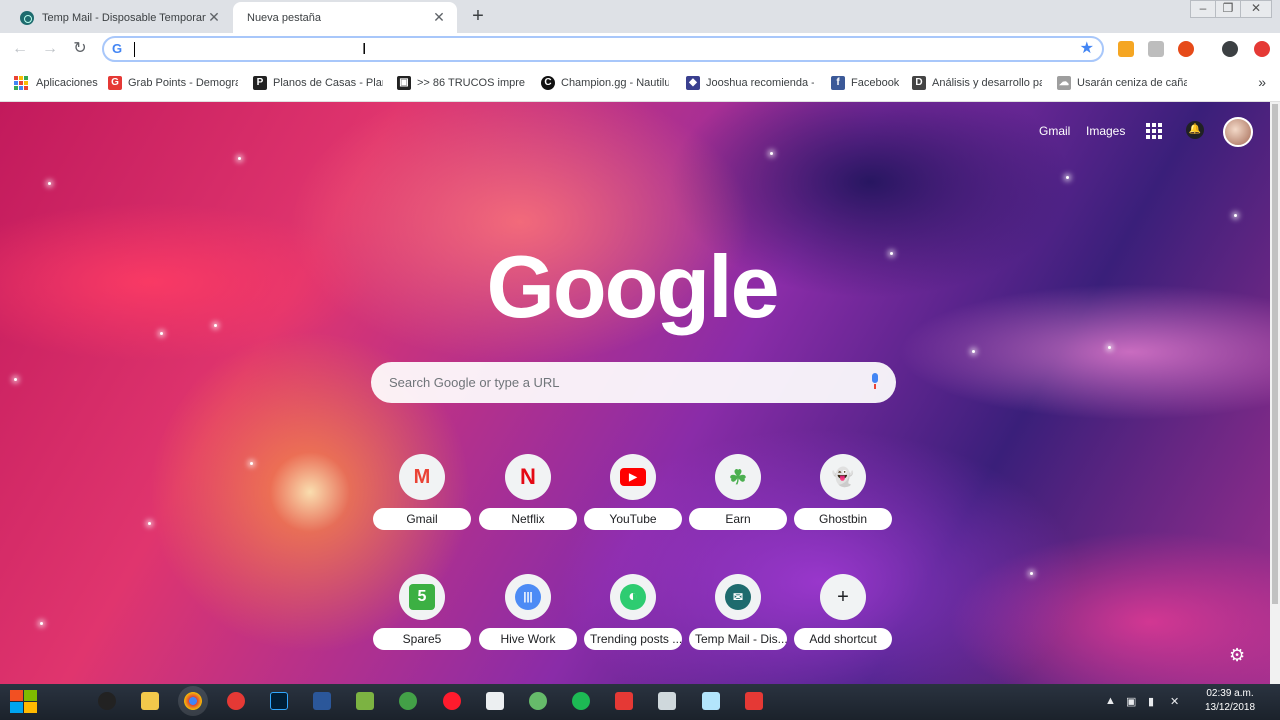 The width and height of the screenshot is (1280, 720). What do you see at coordinates (1110, 701) in the screenshot?
I see `tray-expand-icon: ▲` at bounding box center [1110, 701].